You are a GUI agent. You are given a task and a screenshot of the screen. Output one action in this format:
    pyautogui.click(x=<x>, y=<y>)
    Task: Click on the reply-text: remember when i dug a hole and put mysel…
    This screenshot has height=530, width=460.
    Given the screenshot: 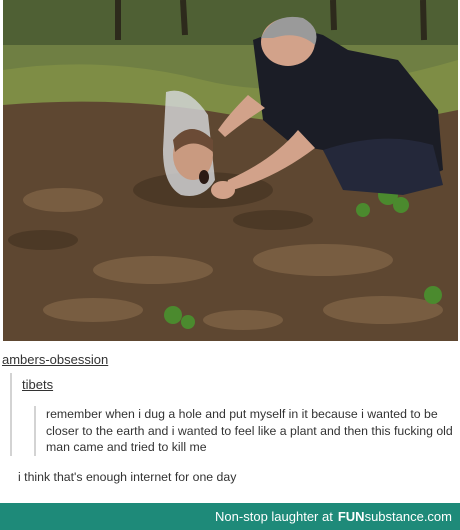 What is the action you would take?
    pyautogui.click(x=245, y=431)
    